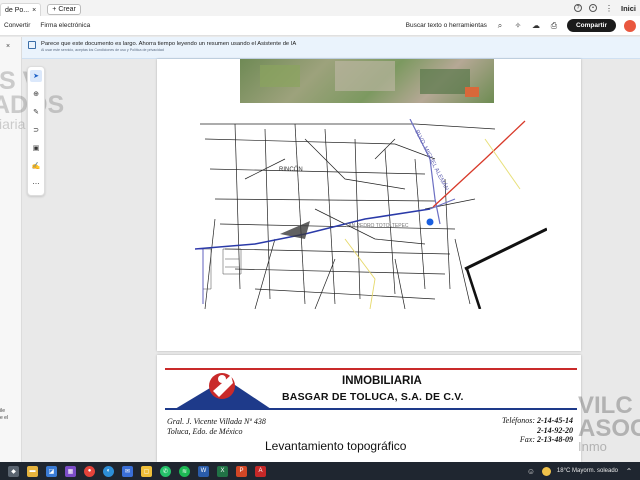  Describe the element at coordinates (36, 94) in the screenshot. I see `zoom-icon: ⊕` at that location.